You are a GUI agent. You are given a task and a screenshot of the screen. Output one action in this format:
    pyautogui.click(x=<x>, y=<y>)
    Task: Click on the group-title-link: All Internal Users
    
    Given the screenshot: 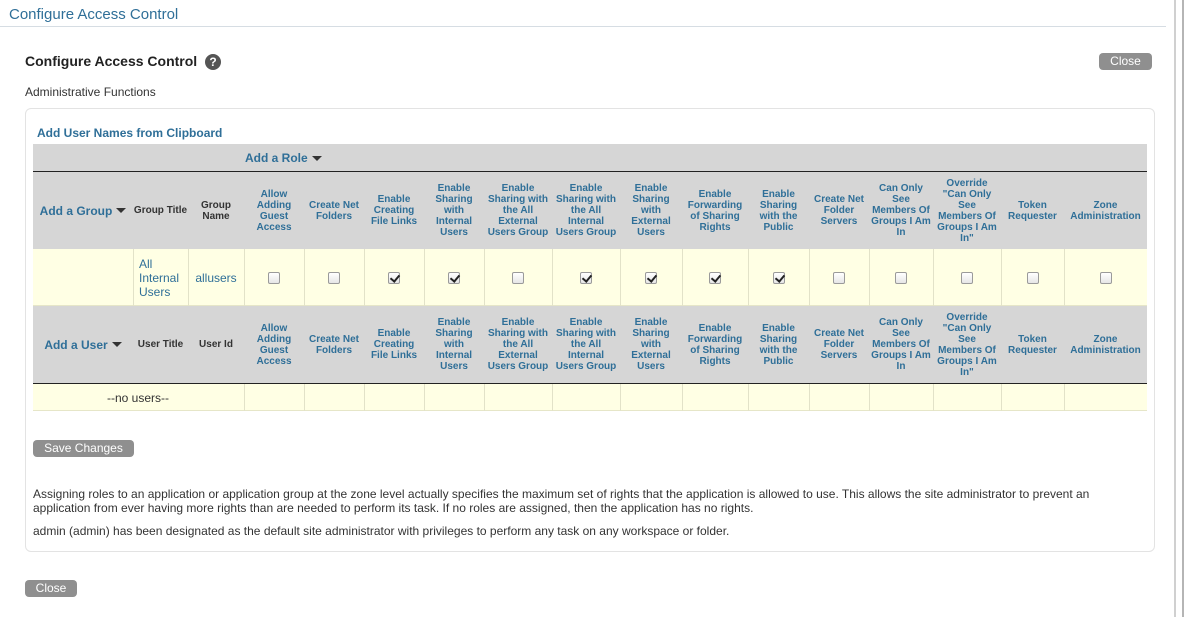 What is the action you would take?
    pyautogui.click(x=163, y=278)
    